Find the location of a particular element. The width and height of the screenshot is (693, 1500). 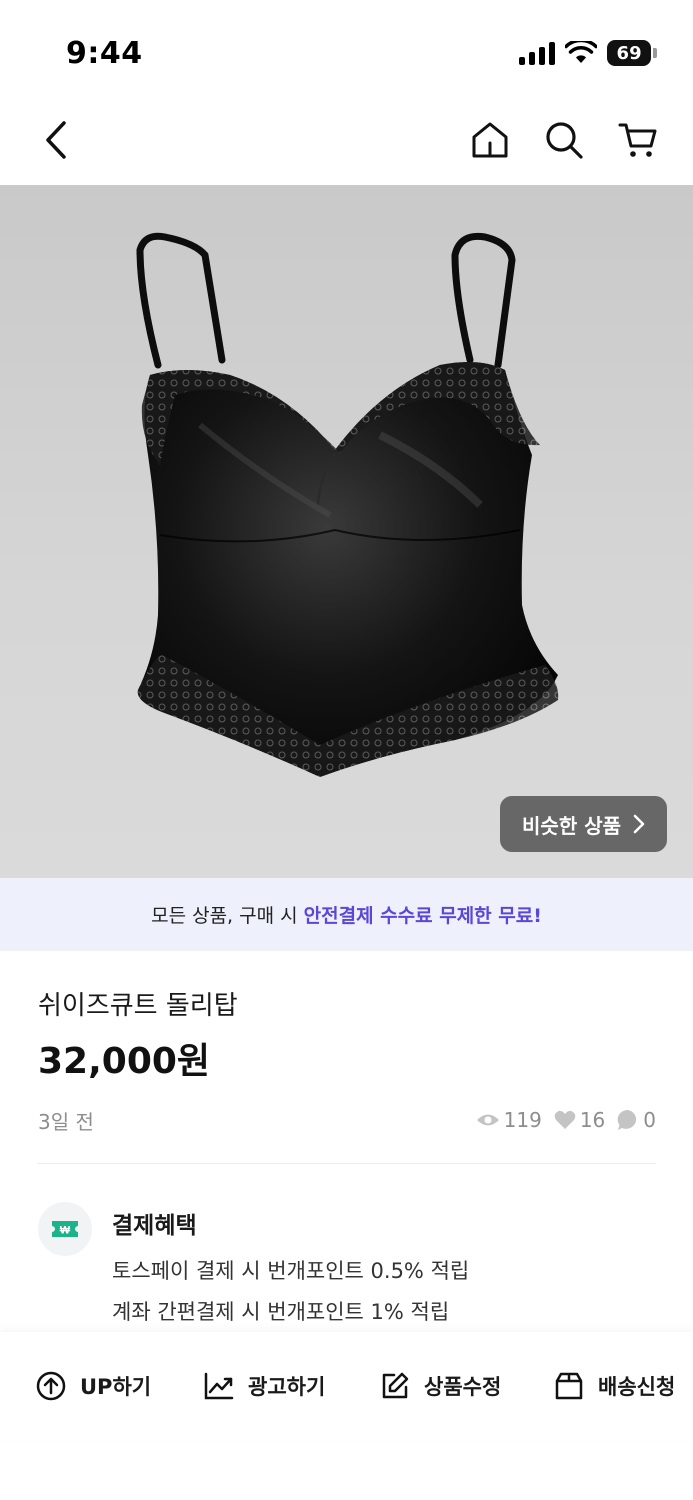

divider is located at coordinates (347, 1163).